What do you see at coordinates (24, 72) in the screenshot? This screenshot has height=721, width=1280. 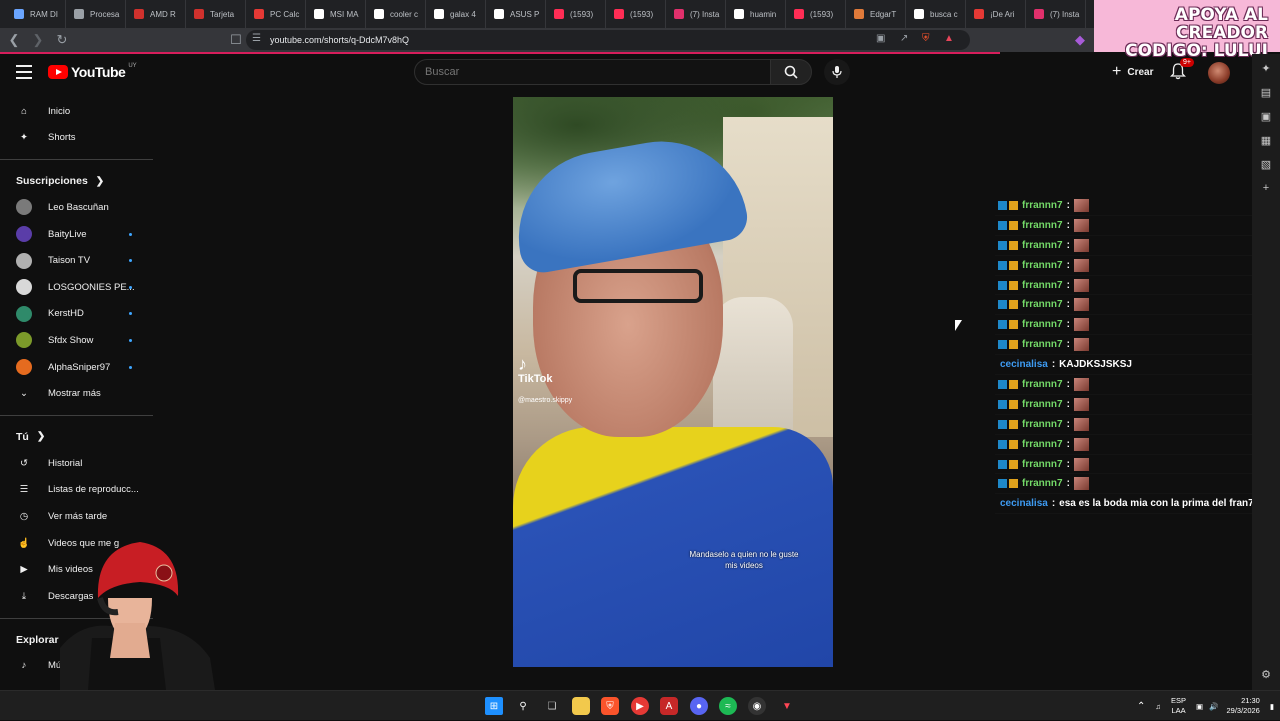 I see `menu-icon` at bounding box center [24, 72].